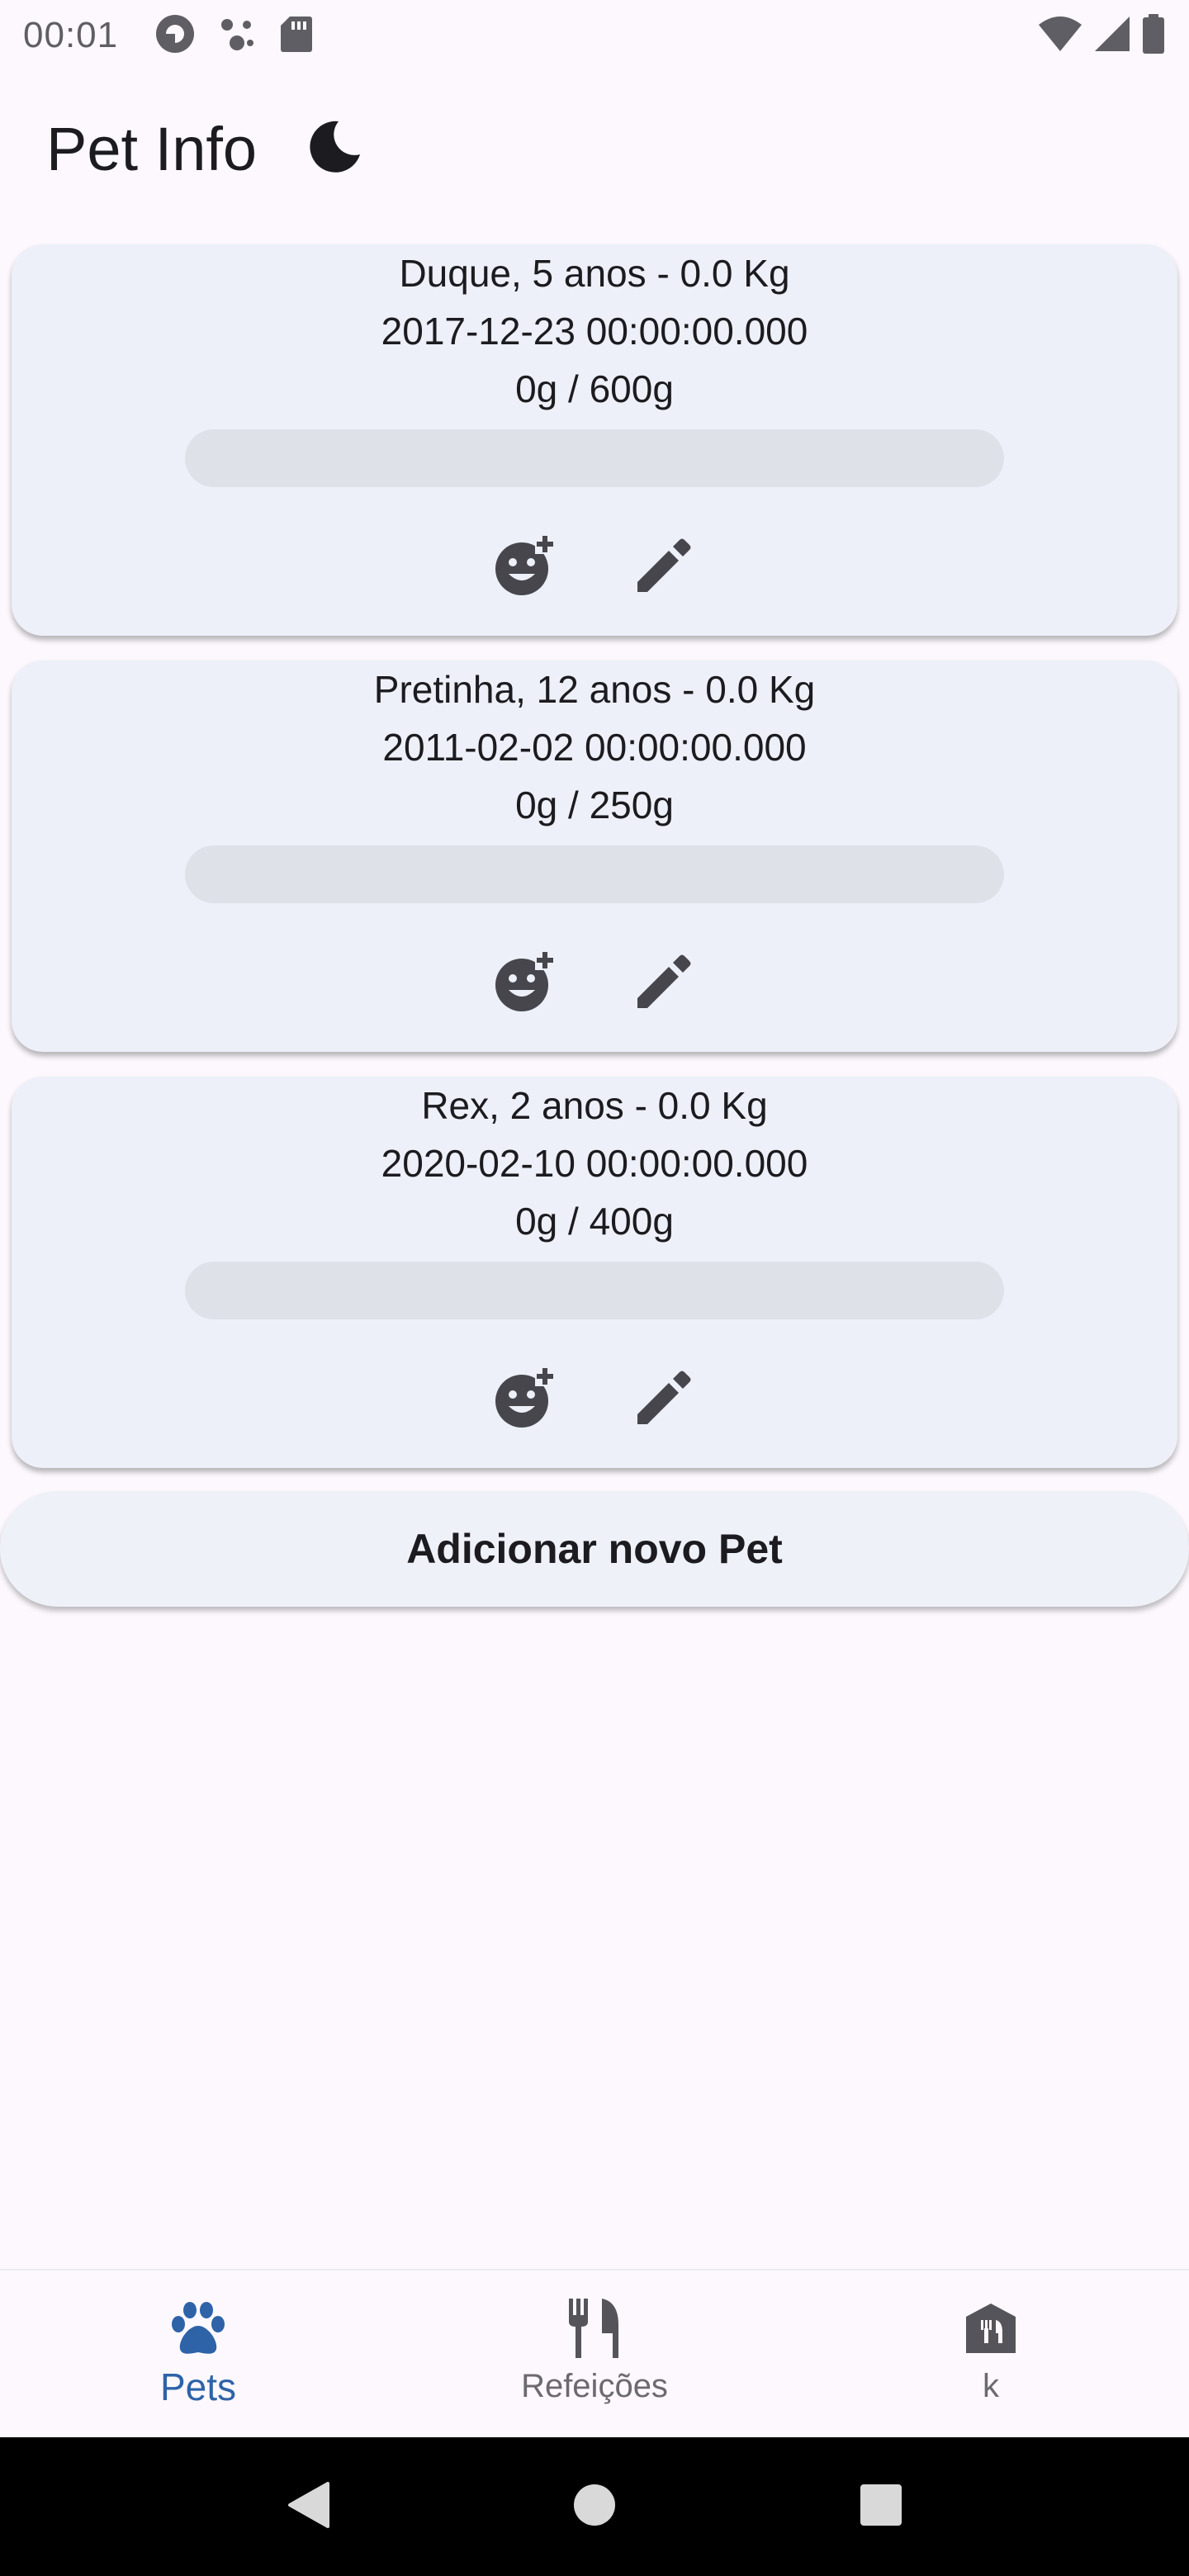 The height and width of the screenshot is (2576, 1189). What do you see at coordinates (1112, 36) in the screenshot?
I see `signal-icon` at bounding box center [1112, 36].